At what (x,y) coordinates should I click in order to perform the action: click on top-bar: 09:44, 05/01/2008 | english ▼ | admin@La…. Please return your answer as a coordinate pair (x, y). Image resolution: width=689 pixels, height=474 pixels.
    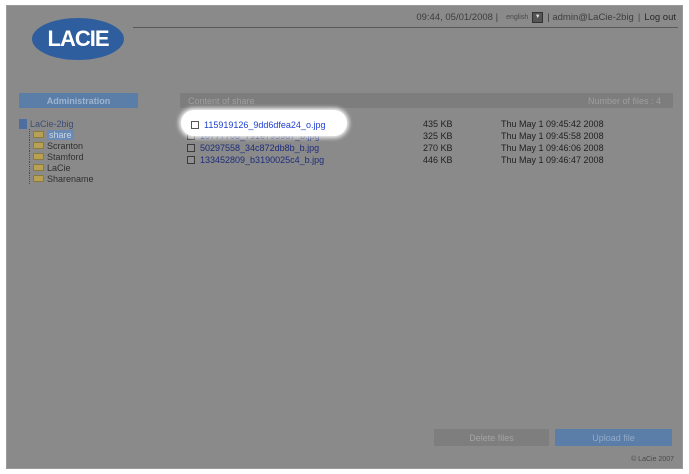
    Looking at the image, I should click on (546, 17).